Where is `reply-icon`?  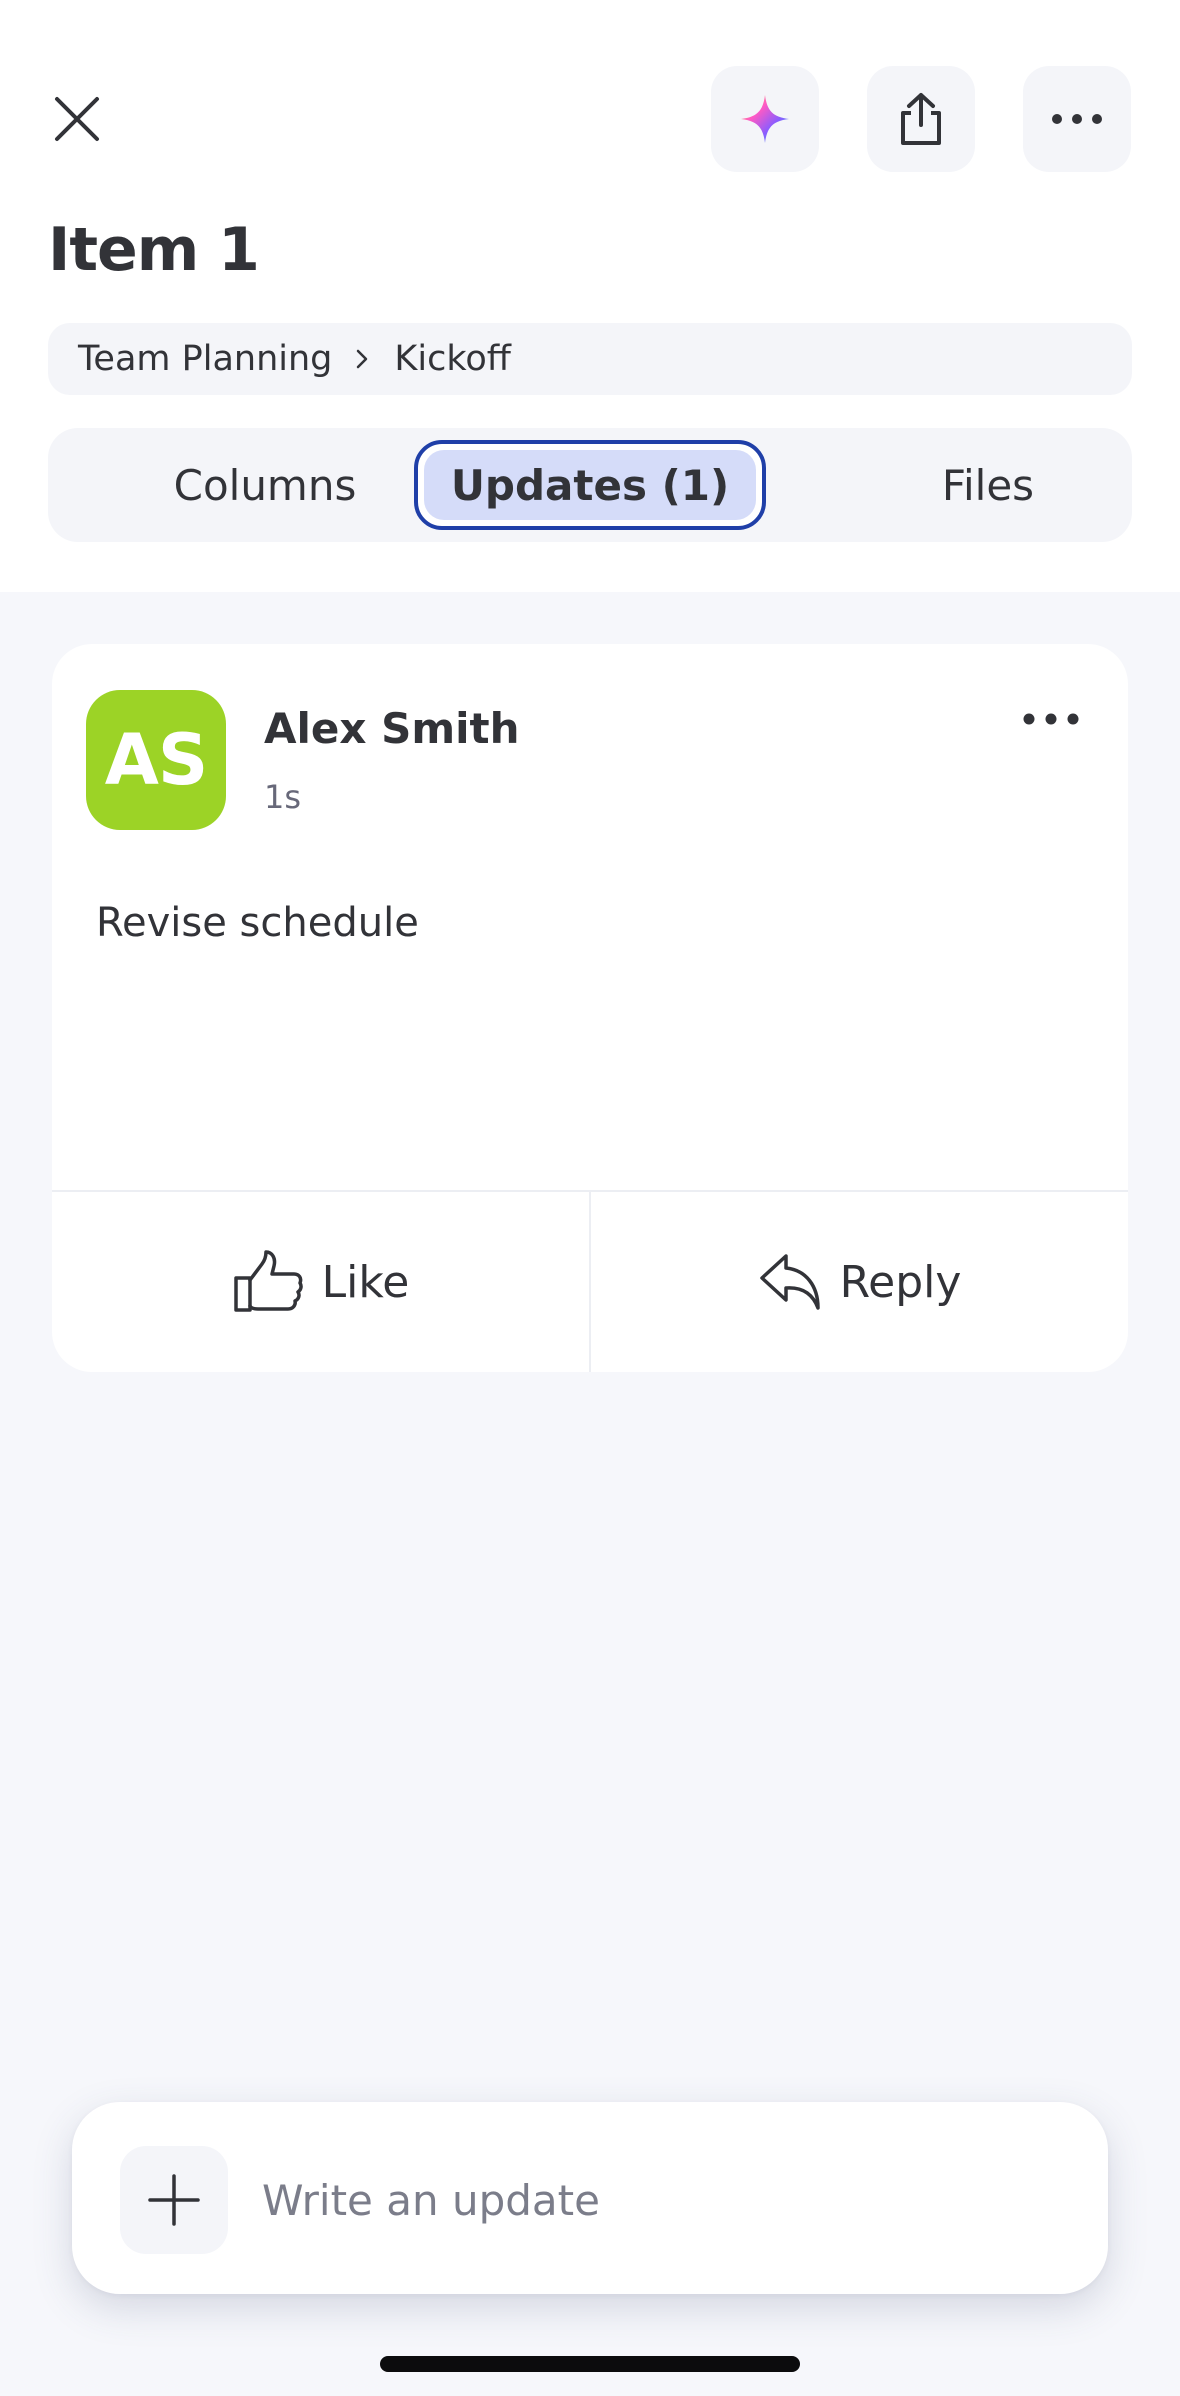 reply-icon is located at coordinates (789, 1282).